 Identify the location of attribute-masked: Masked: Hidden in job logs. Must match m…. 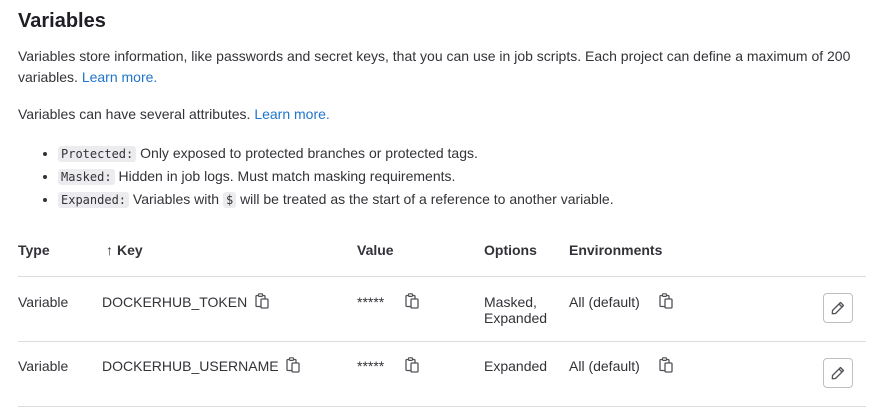
(336, 176).